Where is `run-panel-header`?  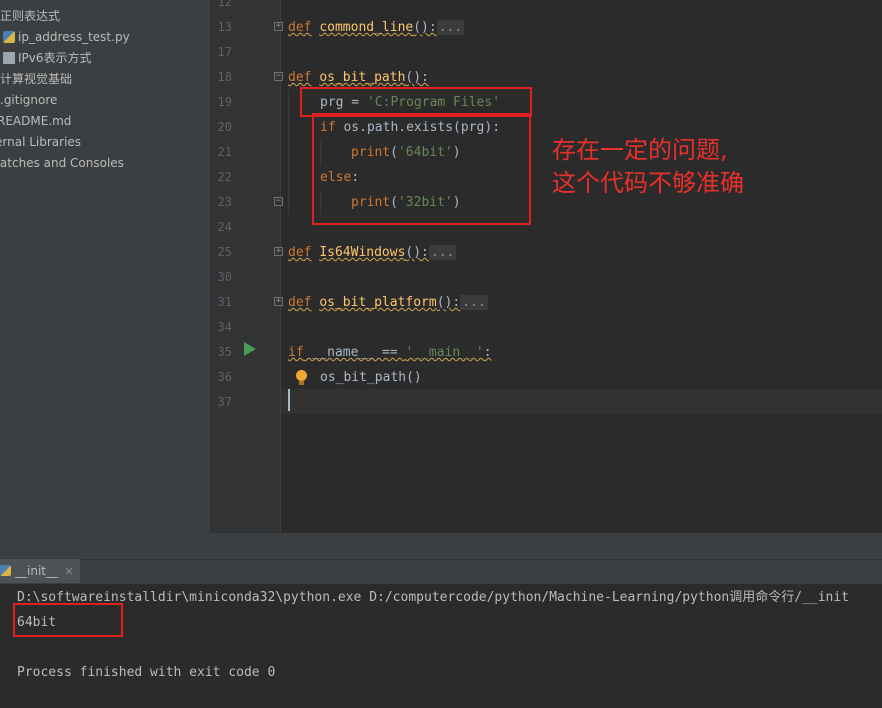
run-panel-header is located at coordinates (441, 546).